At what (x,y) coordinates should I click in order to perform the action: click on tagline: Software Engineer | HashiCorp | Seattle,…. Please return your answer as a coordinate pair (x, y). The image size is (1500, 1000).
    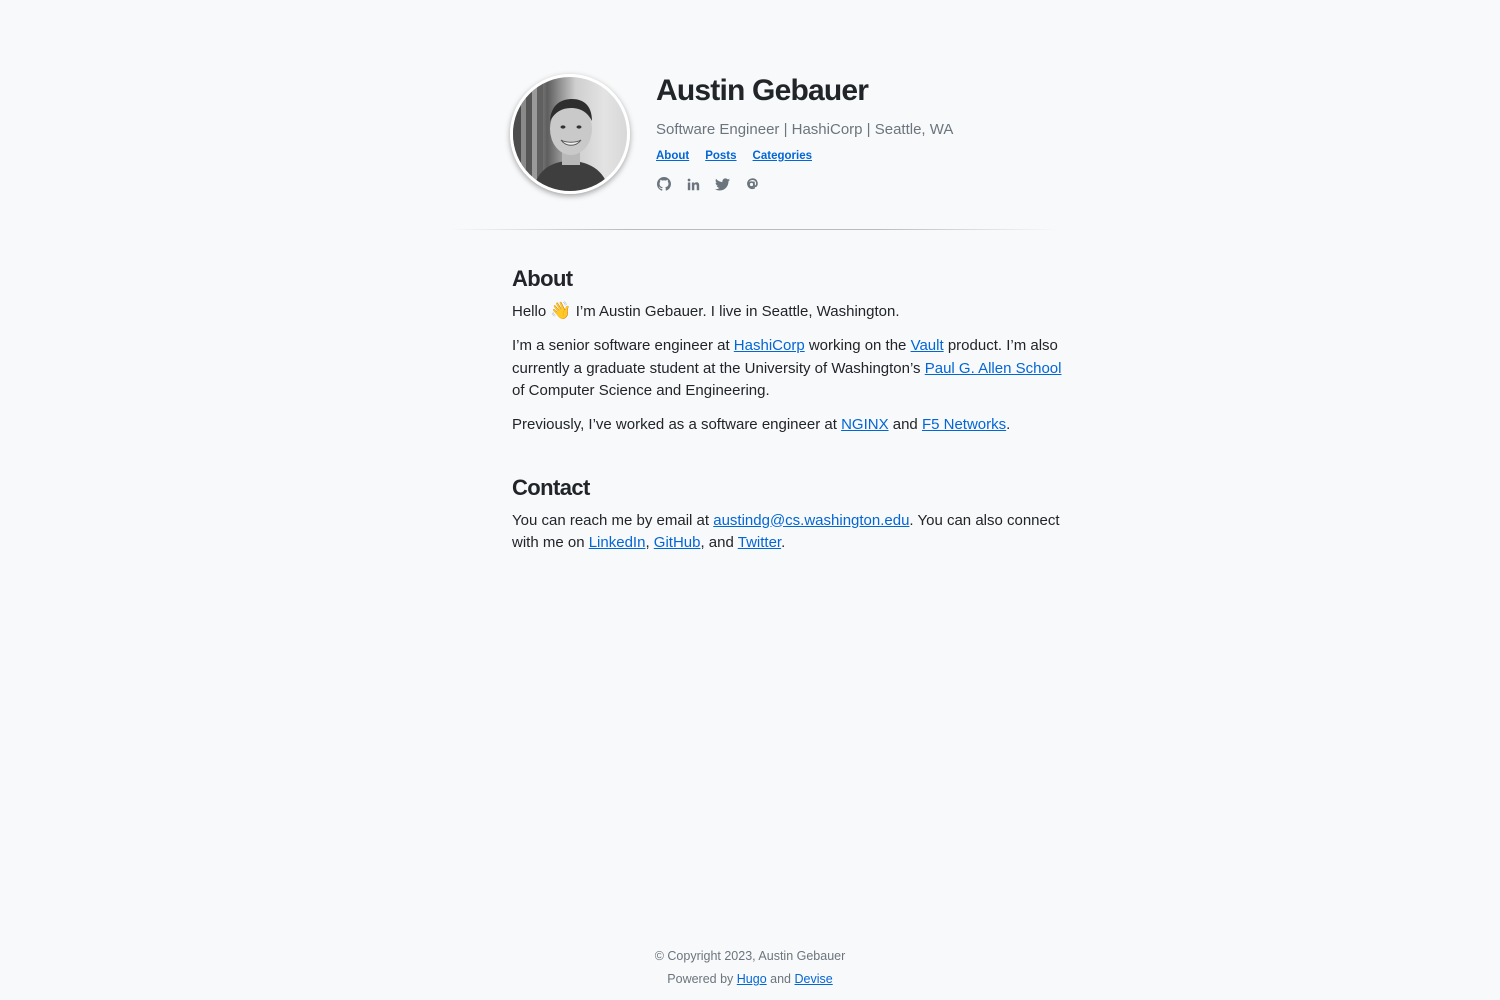
    Looking at the image, I should click on (805, 129).